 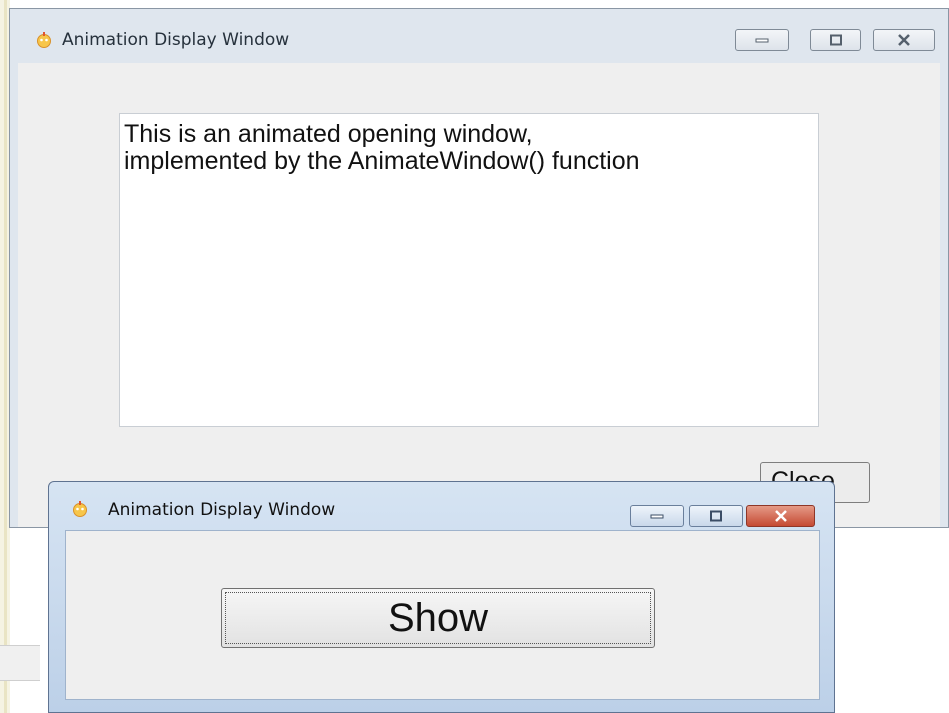 I want to click on message-line-1: This is an animated opening window,, so click(x=328, y=134).